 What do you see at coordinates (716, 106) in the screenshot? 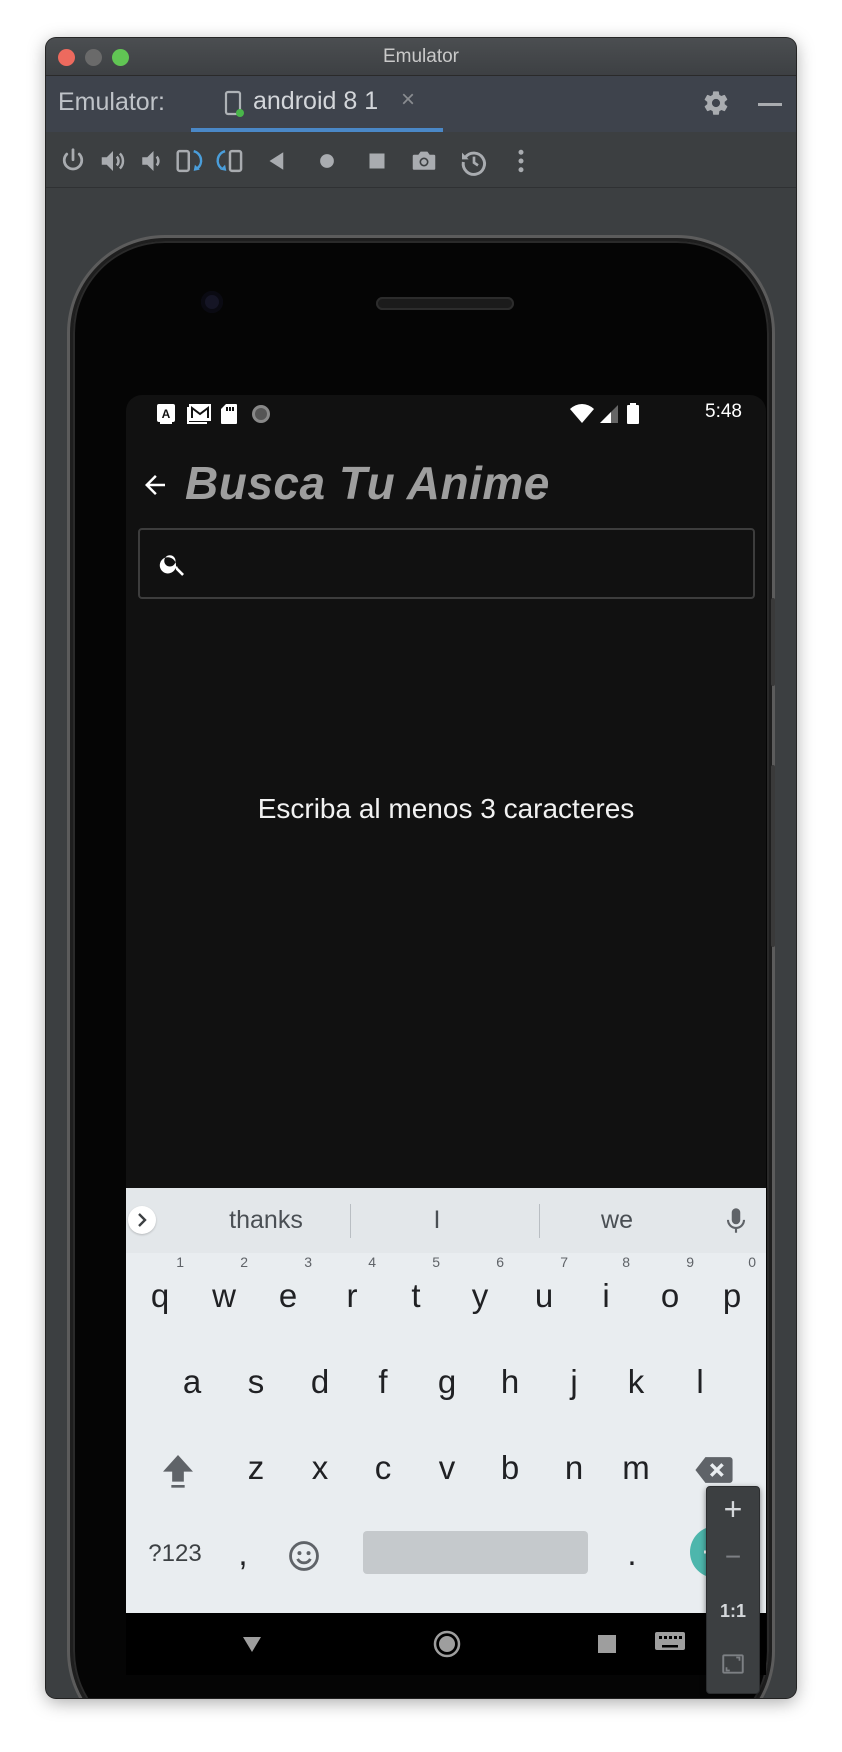
I see `gear-icon` at bounding box center [716, 106].